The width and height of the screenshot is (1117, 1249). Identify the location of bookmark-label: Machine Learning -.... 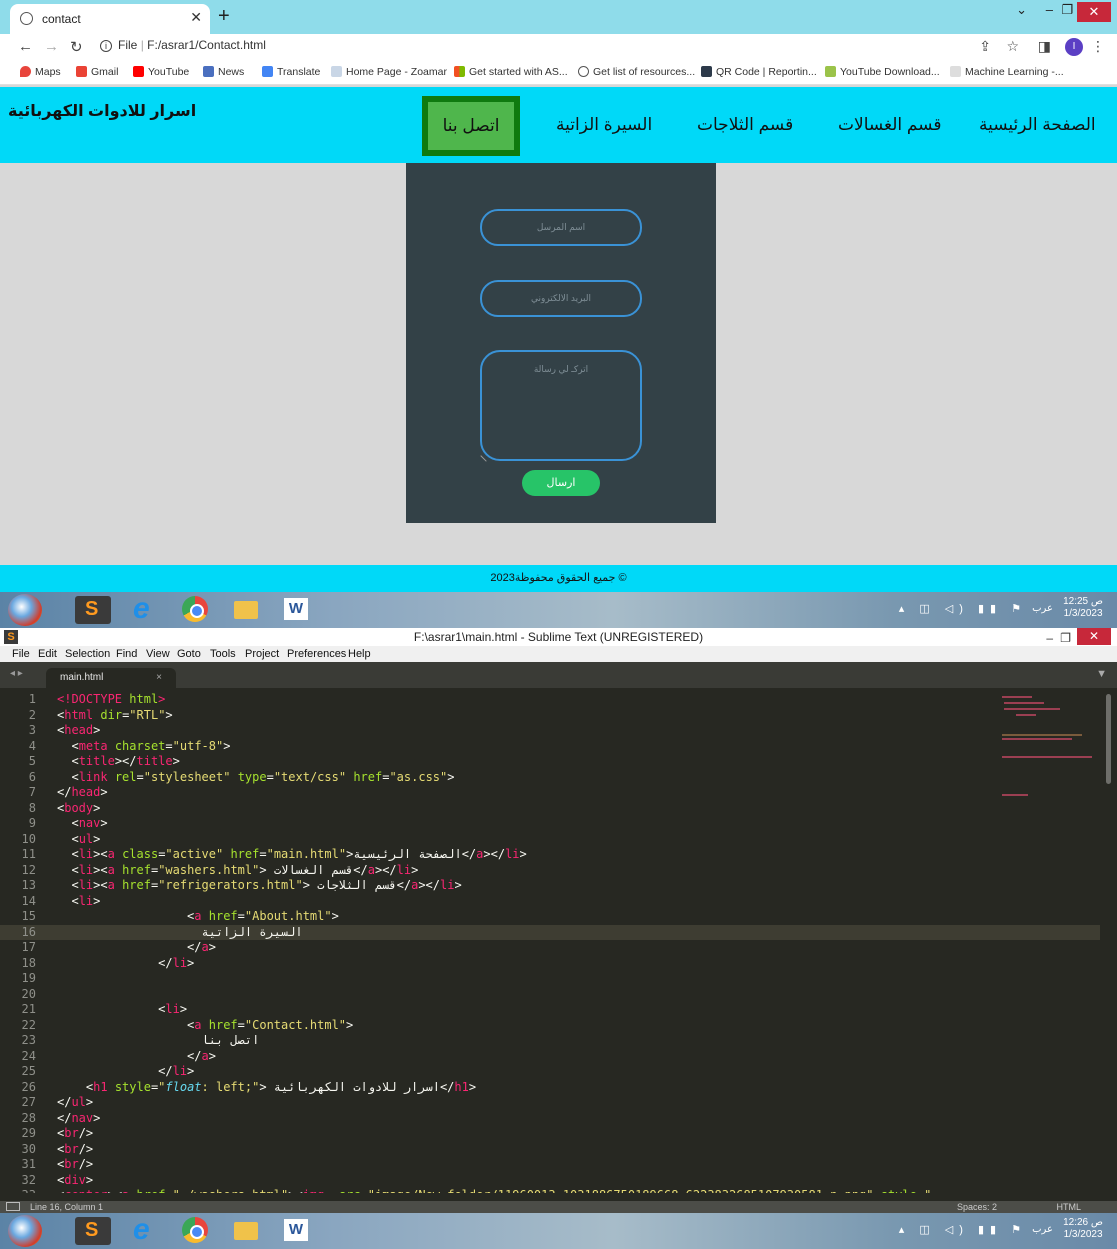
(1014, 72).